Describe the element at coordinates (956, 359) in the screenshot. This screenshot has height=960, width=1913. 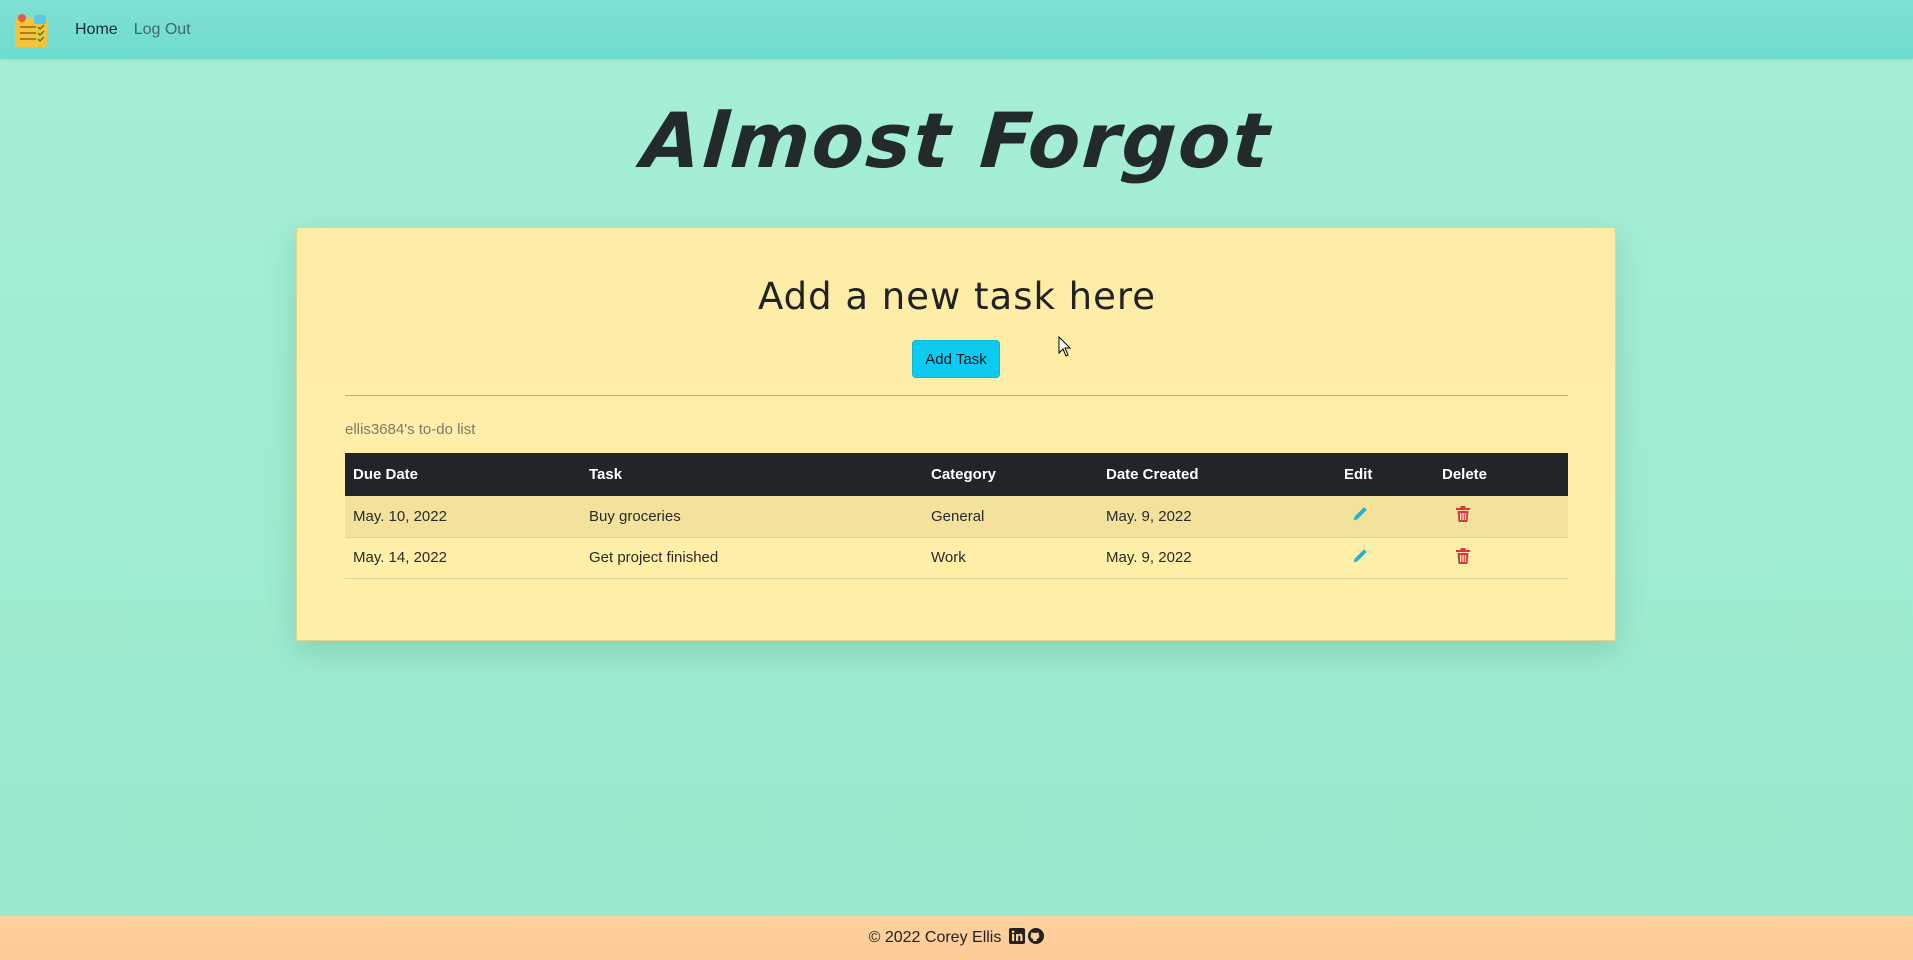
I see `add-task-button: Add Task` at that location.